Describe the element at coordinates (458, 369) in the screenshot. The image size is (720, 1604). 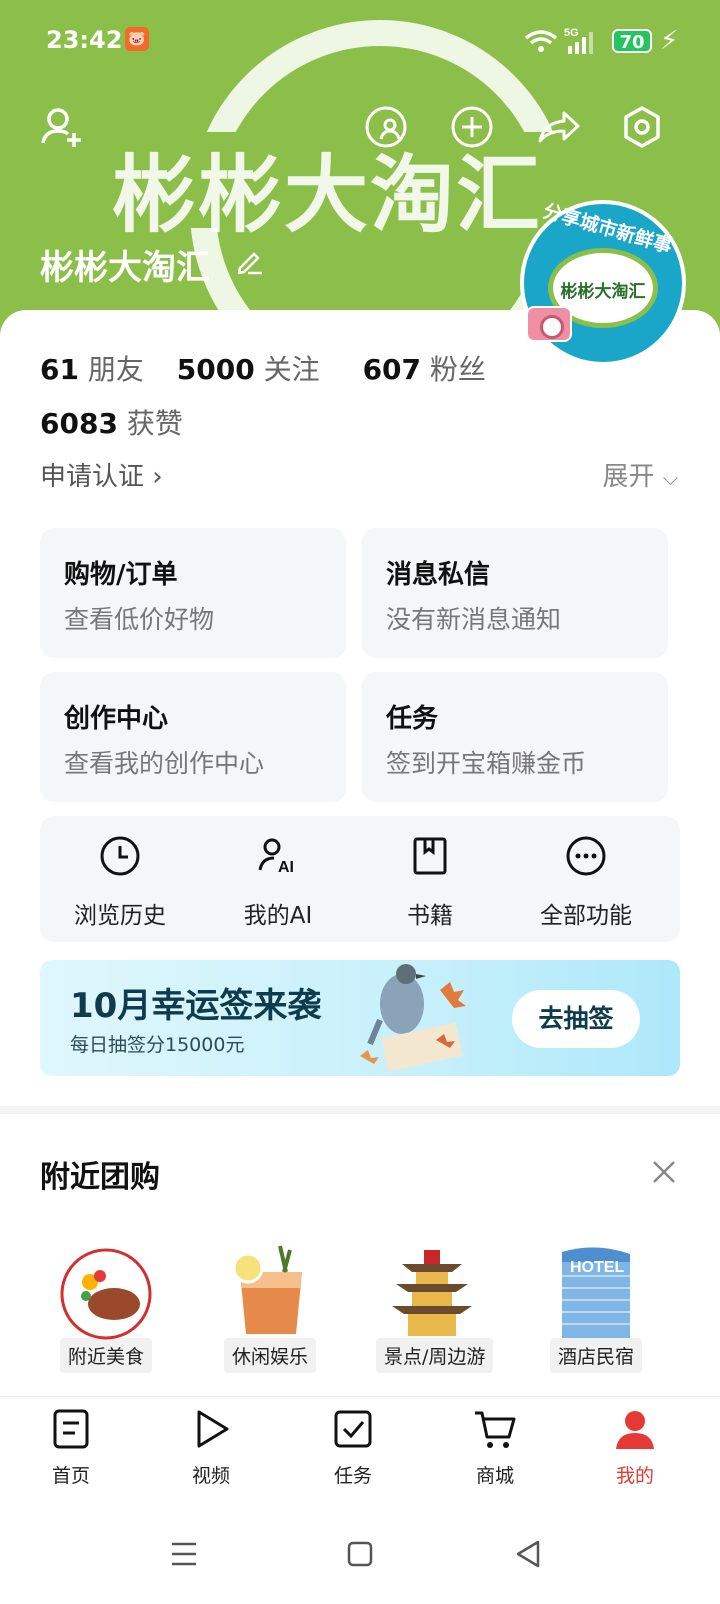
I see `fans-label: 粉丝` at that location.